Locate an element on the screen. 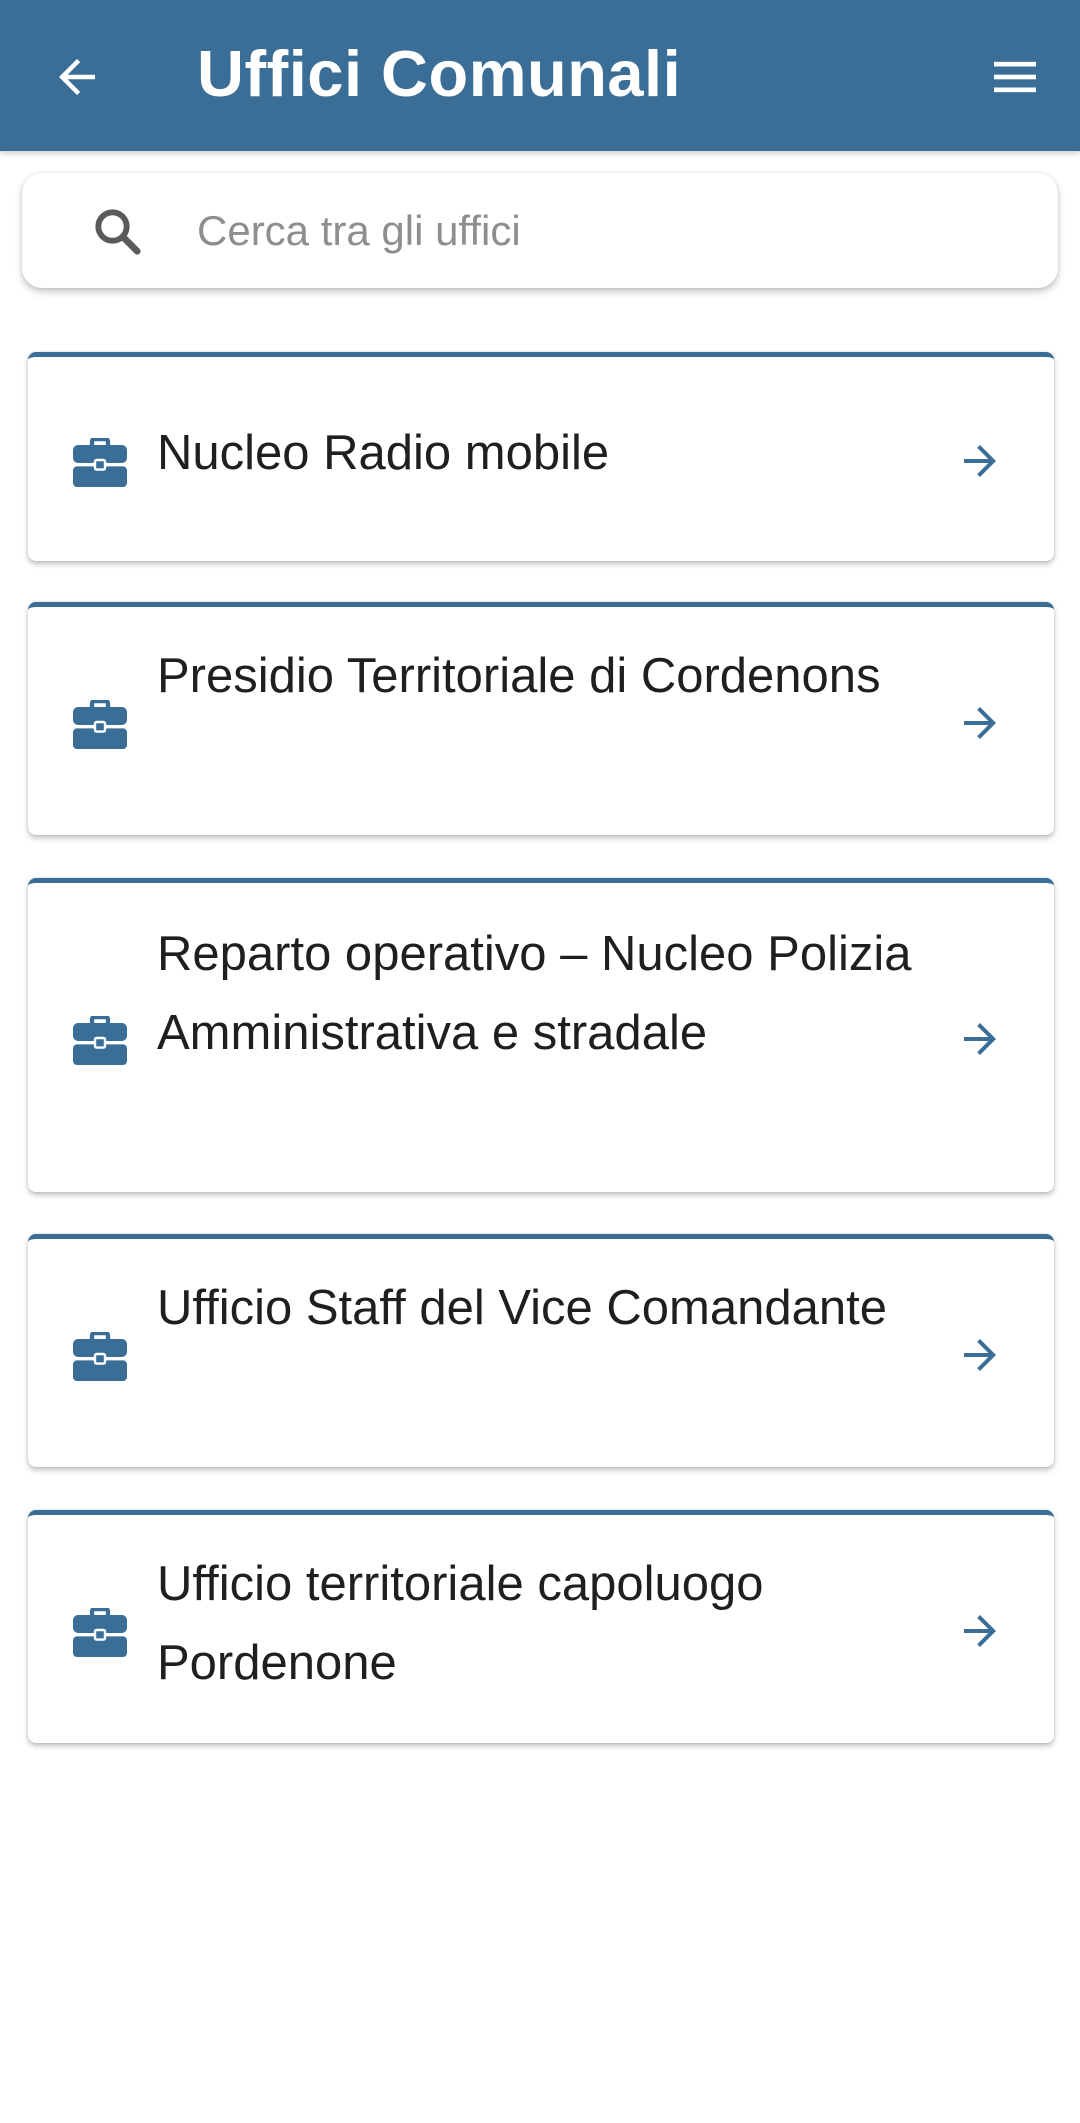 The width and height of the screenshot is (1080, 2123). list-item-office: Presidio Territoriale di Cordenons is located at coordinates (541, 718).